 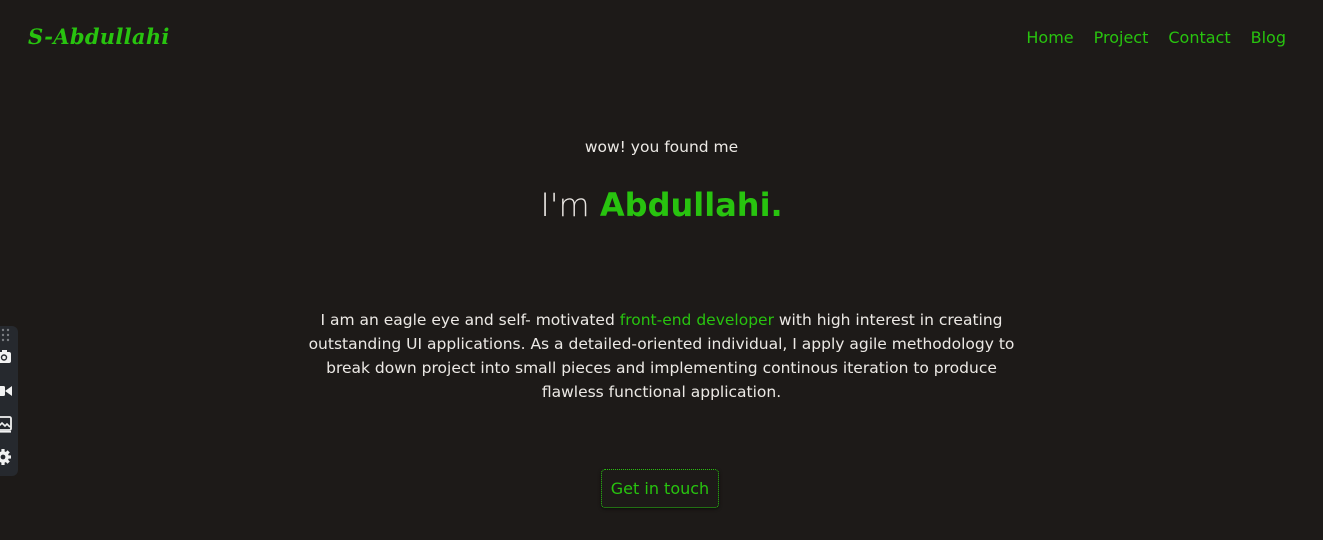 What do you see at coordinates (1156, 37) in the screenshot?
I see `main-nav: Home Project Contact Blog` at bounding box center [1156, 37].